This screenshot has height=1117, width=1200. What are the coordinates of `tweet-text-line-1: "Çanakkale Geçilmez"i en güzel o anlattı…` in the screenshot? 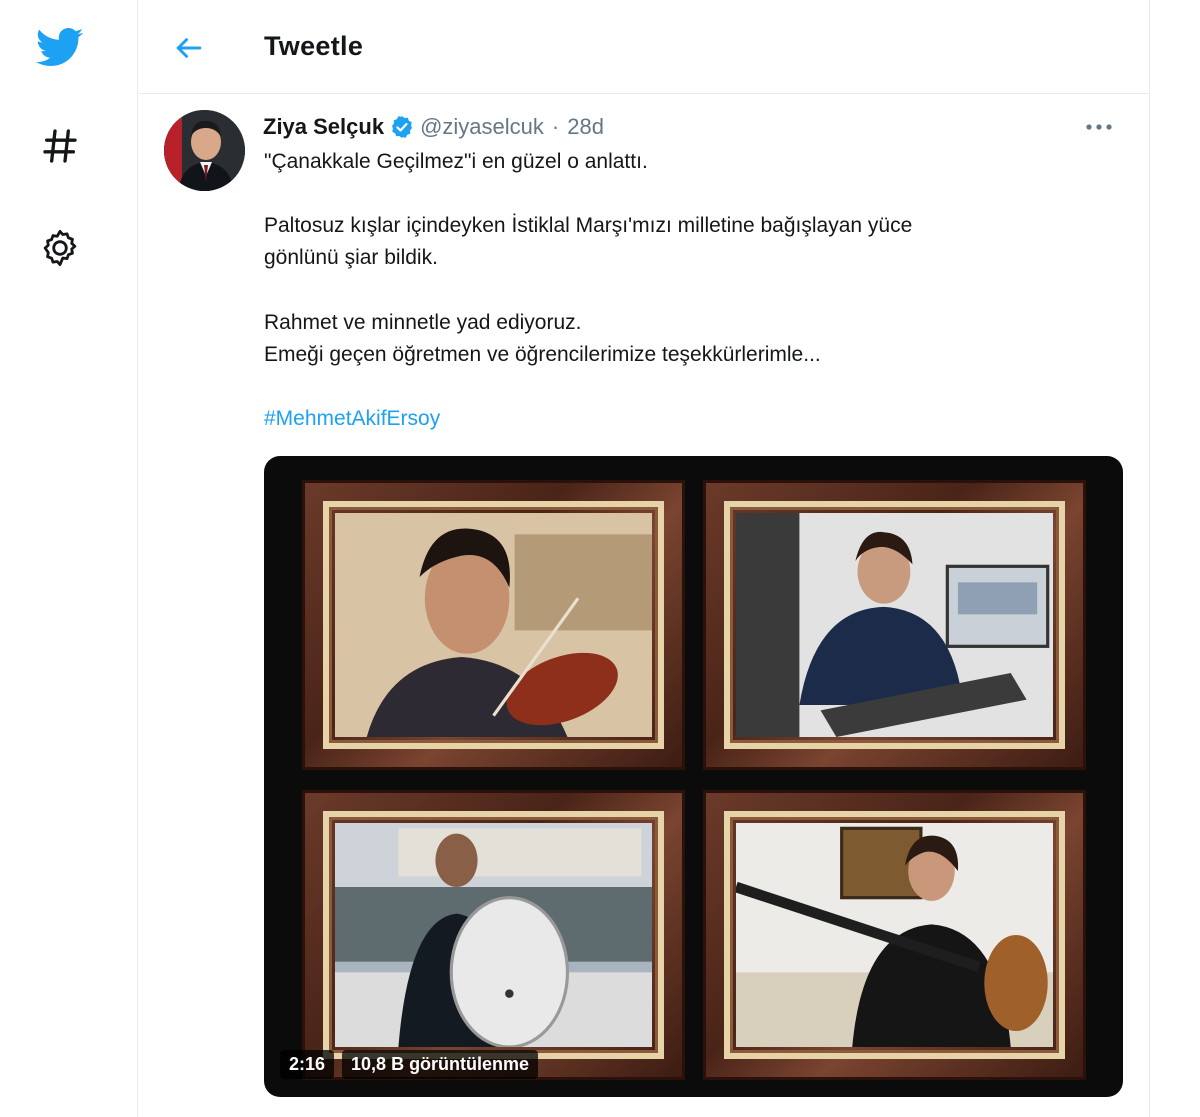 It's located at (456, 161).